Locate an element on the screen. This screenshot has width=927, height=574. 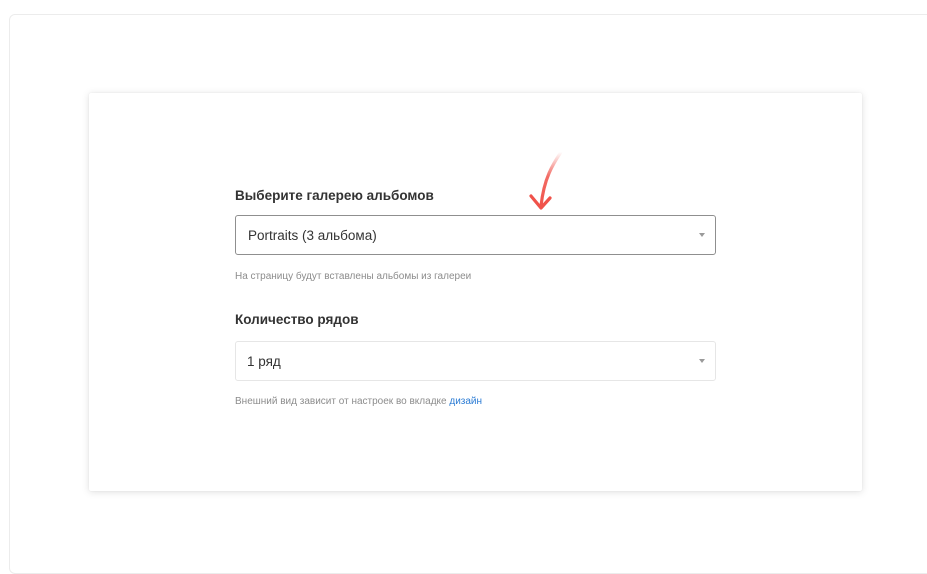
rows-label: Количество рядов is located at coordinates (297, 319).